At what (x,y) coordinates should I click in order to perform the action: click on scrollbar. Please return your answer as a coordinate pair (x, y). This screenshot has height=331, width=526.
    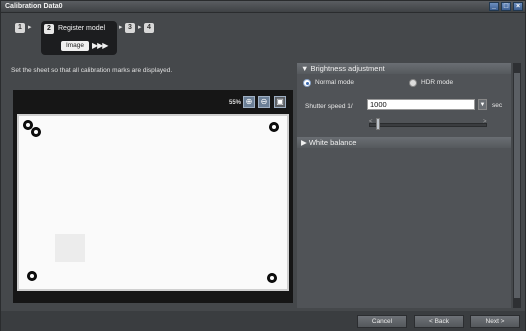
    Looking at the image, I should click on (517, 185).